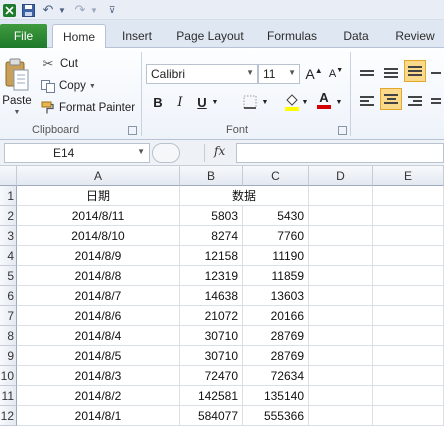  What do you see at coordinates (341, 396) in the screenshot?
I see `cell-d11` at bounding box center [341, 396].